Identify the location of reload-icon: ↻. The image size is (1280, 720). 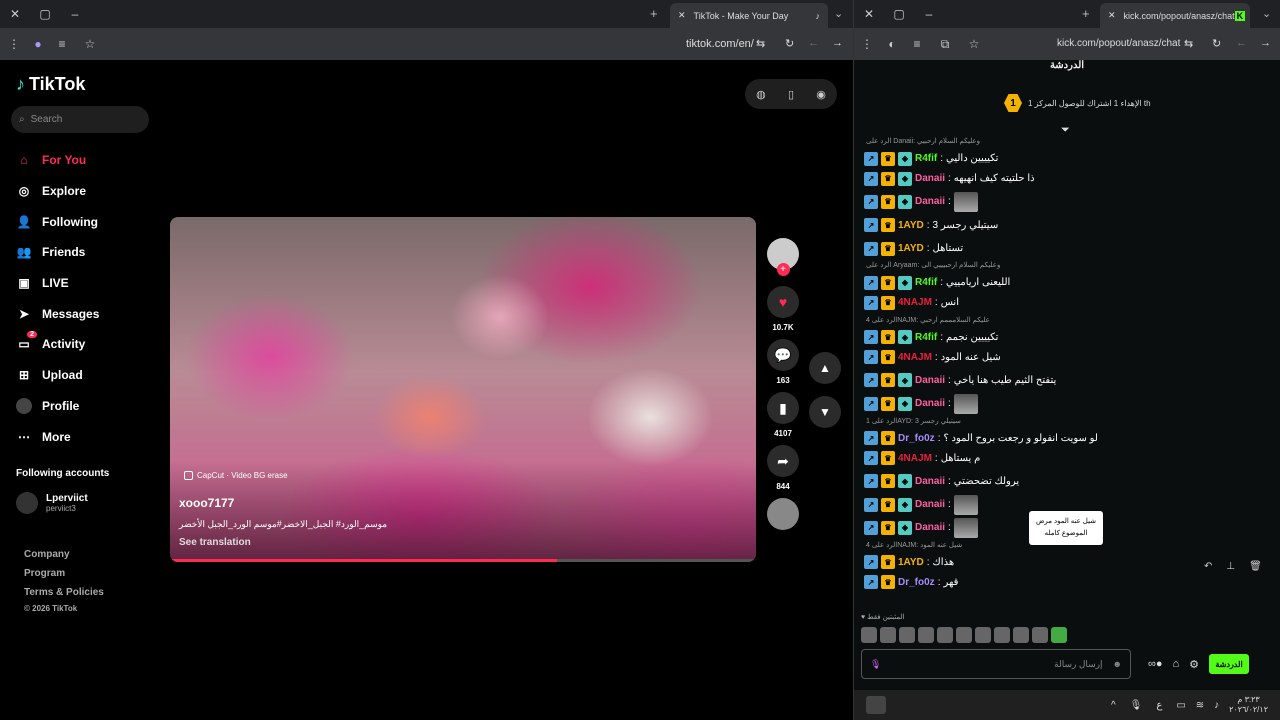
(1216, 43).